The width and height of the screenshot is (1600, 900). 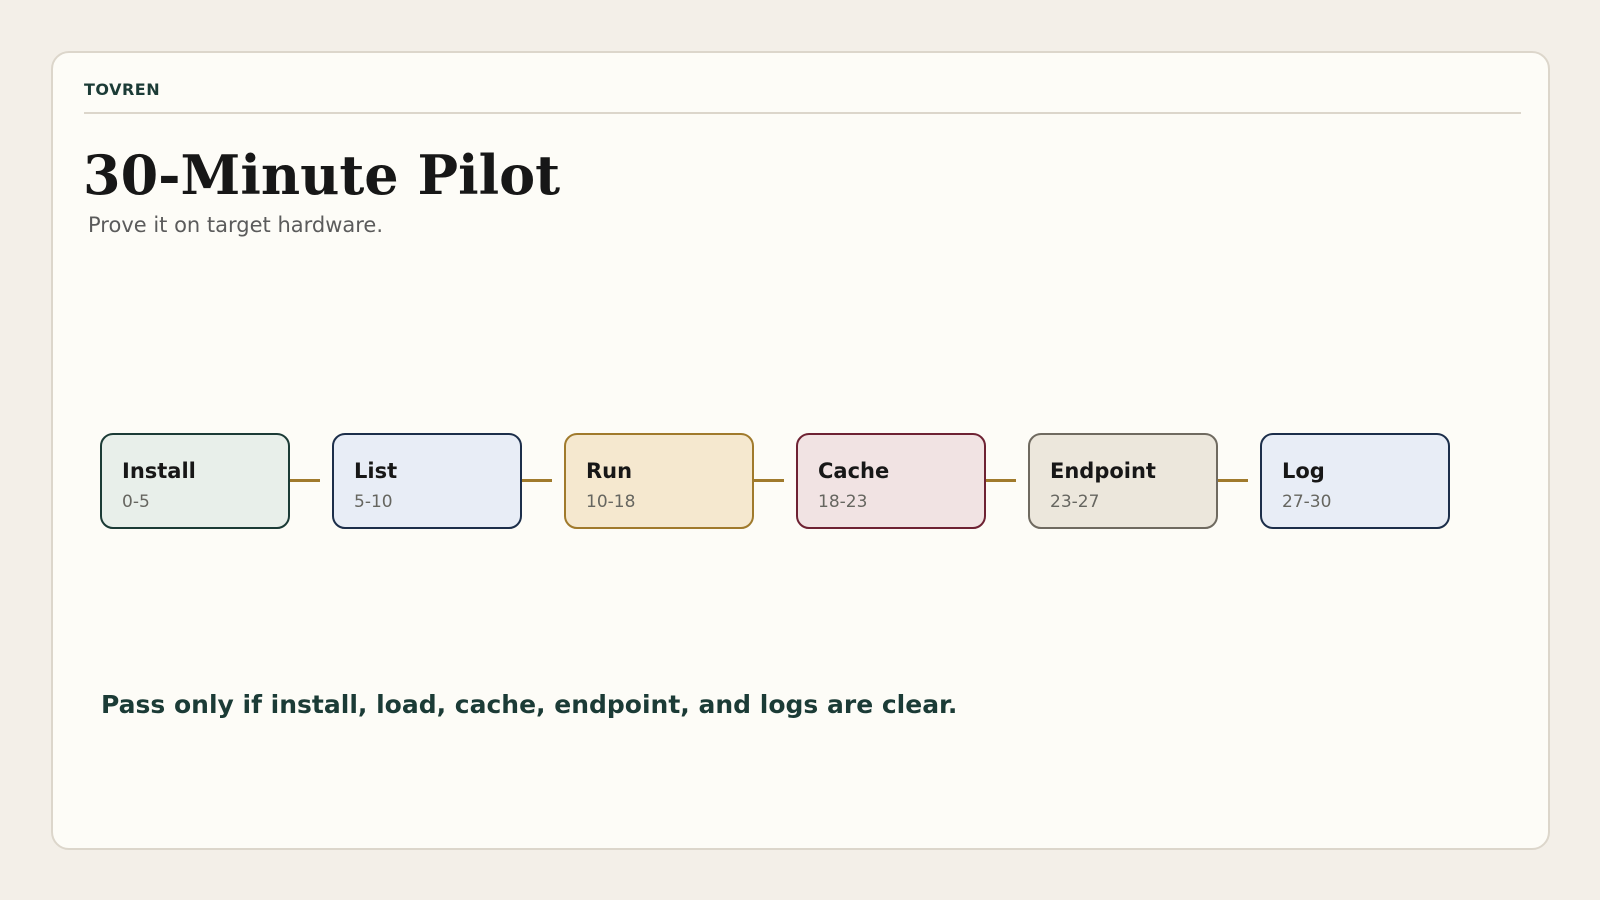 What do you see at coordinates (854, 471) in the screenshot?
I see `stage-name: Cache` at bounding box center [854, 471].